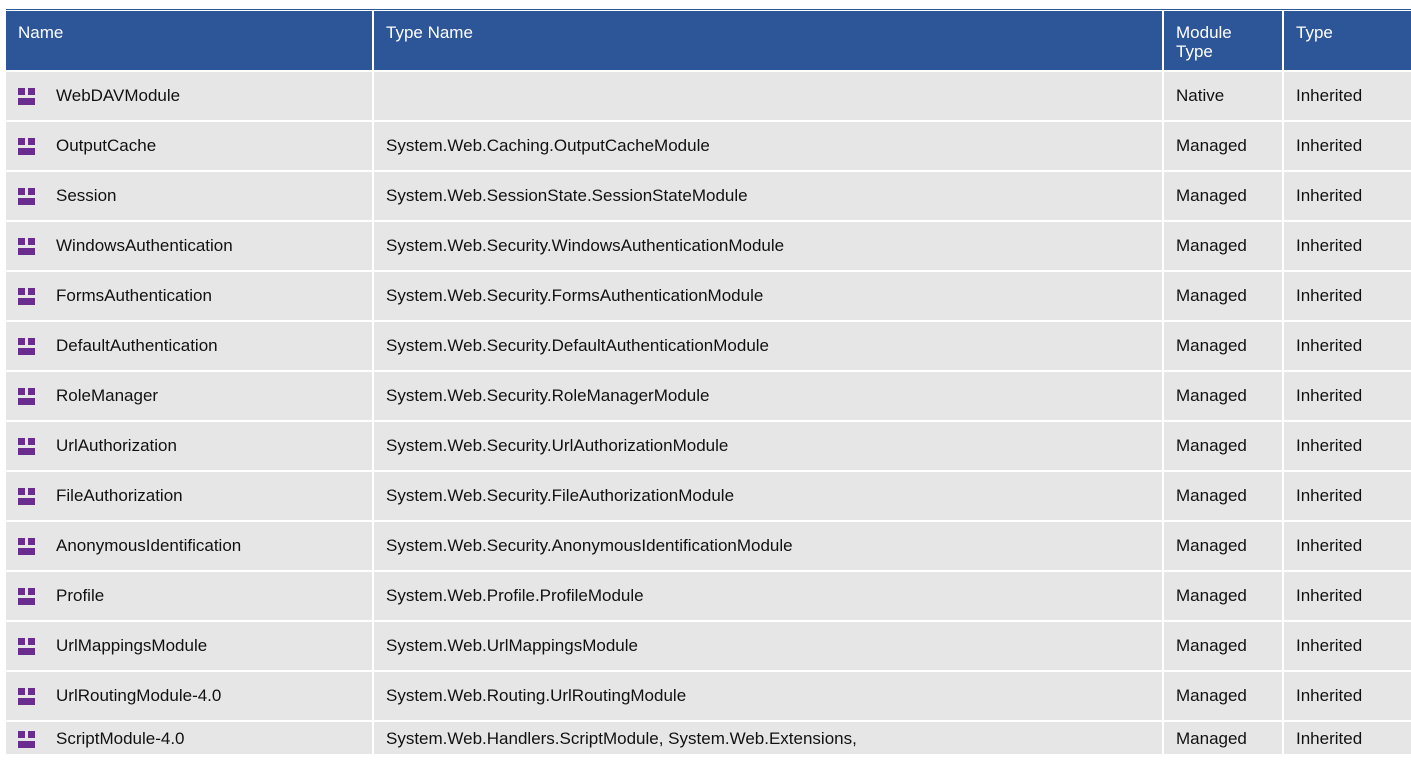 The width and height of the screenshot is (1411, 784). I want to click on name-cell-content: WindowsAuthentication, so click(190, 246).